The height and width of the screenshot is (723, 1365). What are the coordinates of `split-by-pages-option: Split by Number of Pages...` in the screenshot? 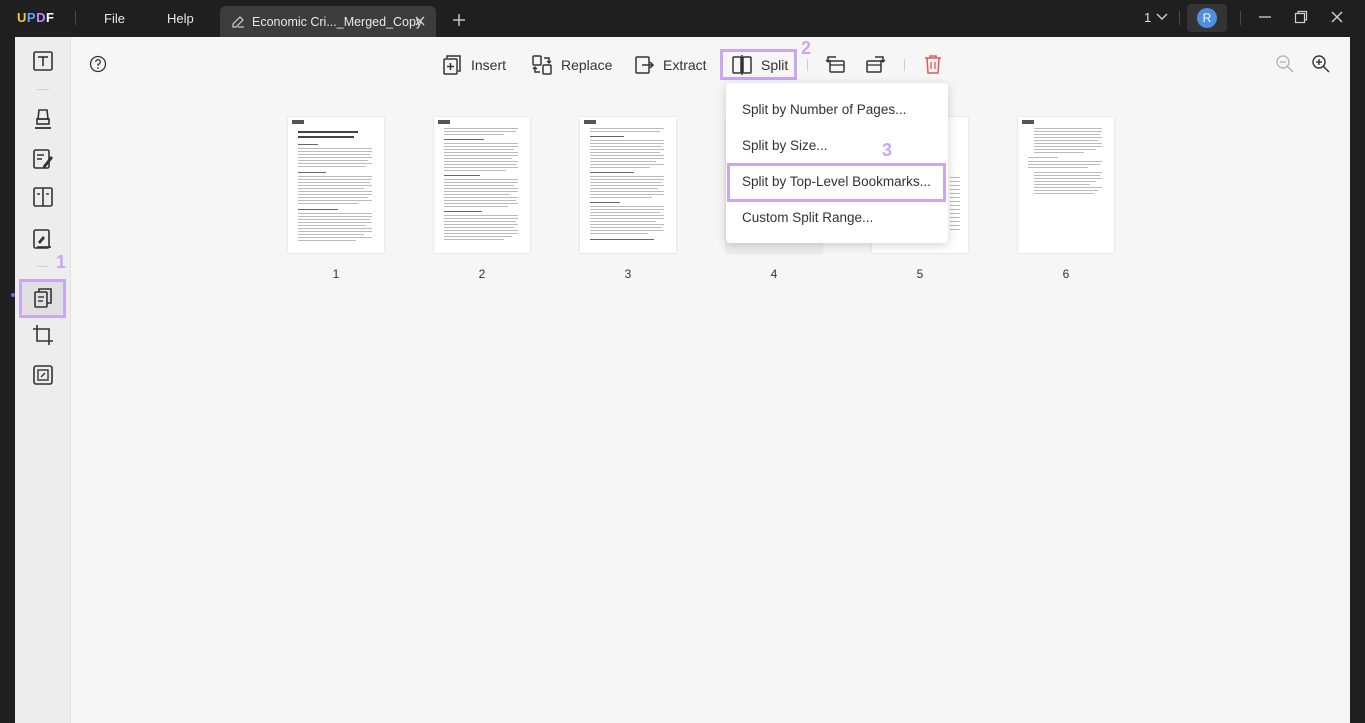 It's located at (824, 109).